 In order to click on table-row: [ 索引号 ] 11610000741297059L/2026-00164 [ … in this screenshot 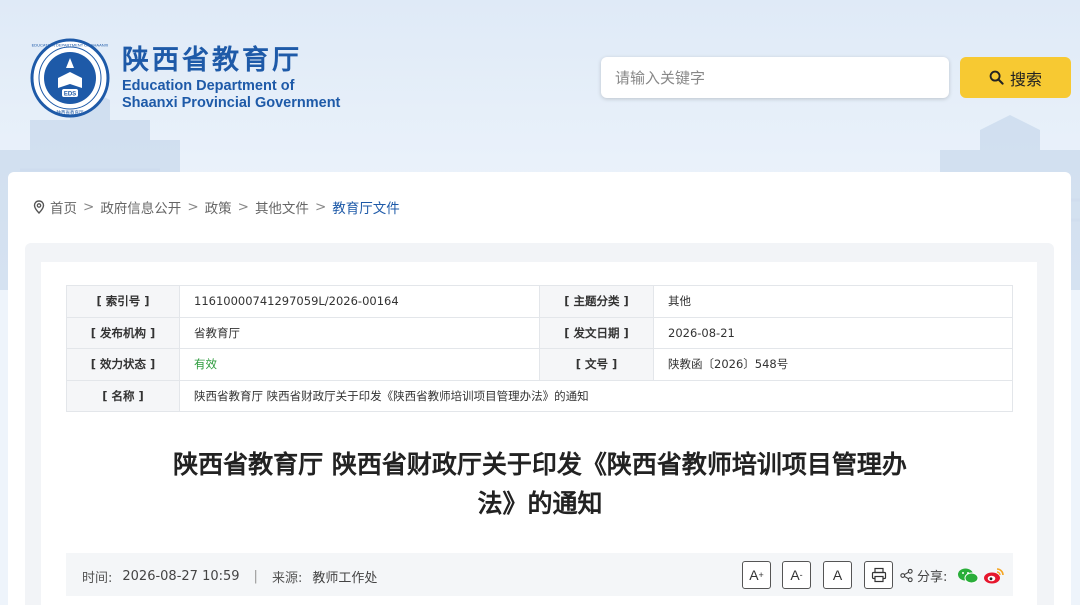, I will do `click(539, 301)`.